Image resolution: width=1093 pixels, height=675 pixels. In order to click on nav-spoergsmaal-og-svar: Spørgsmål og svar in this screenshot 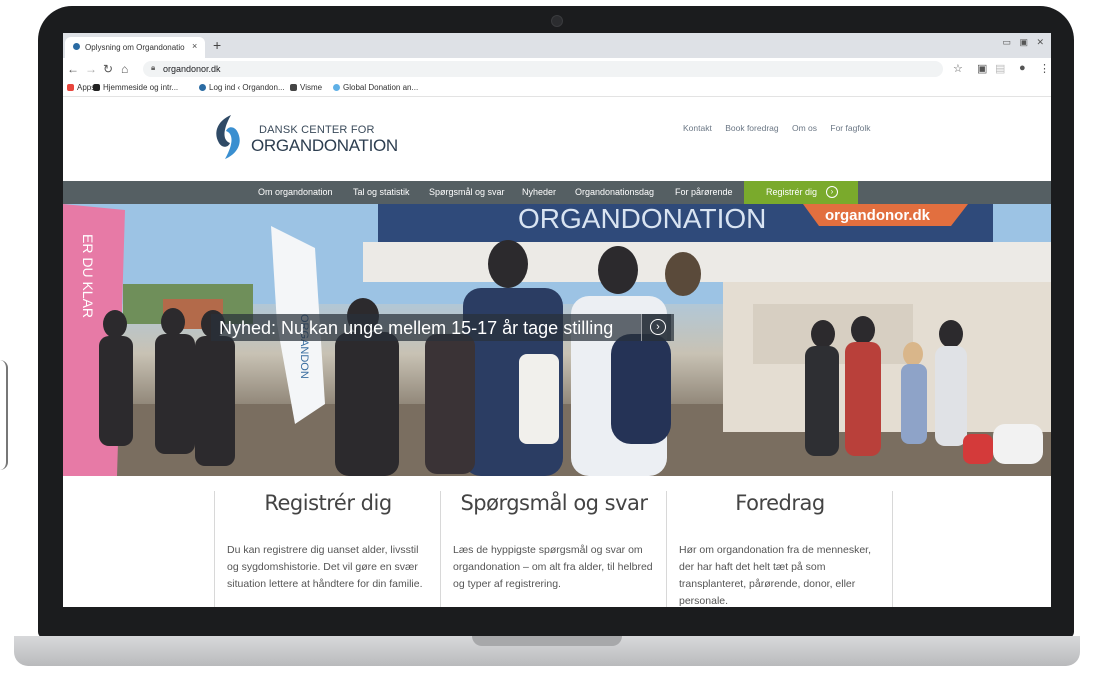, I will do `click(467, 192)`.